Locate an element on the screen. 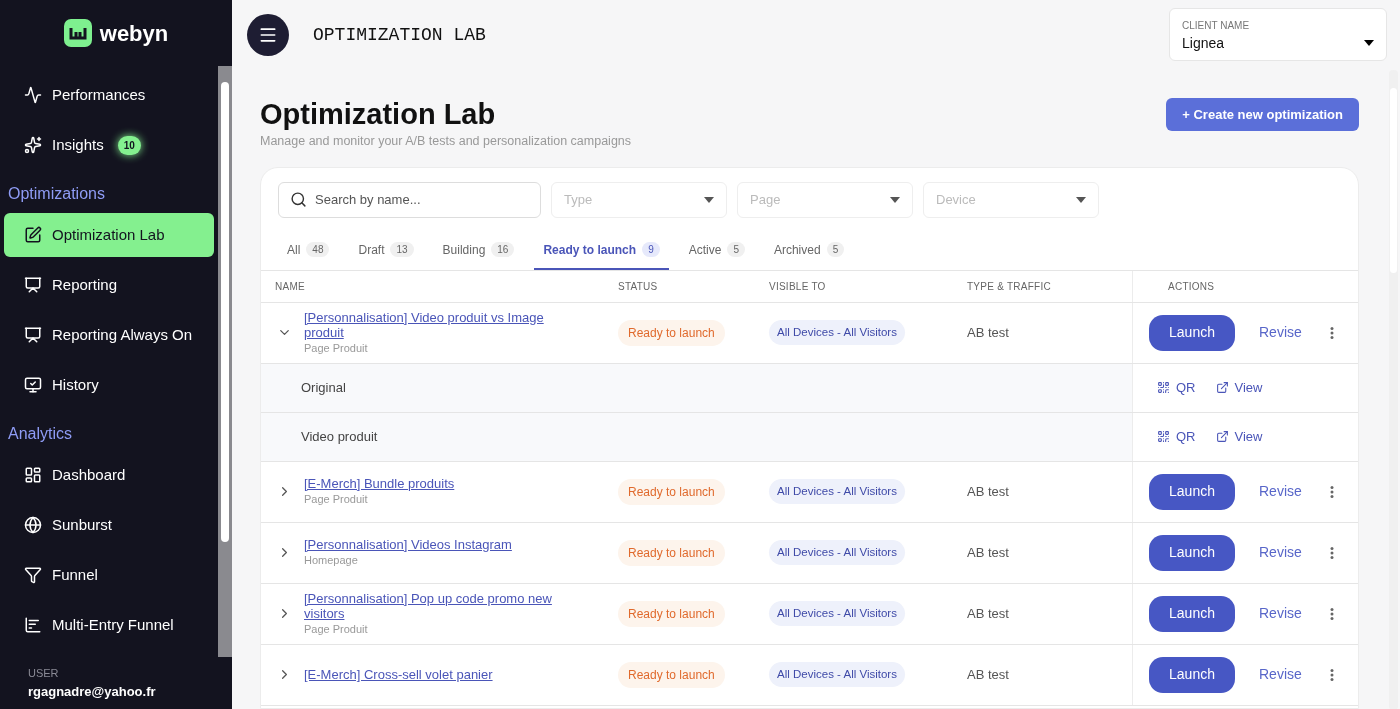 The image size is (1400, 709). column-header: VISIBLE TO is located at coordinates (797, 286).